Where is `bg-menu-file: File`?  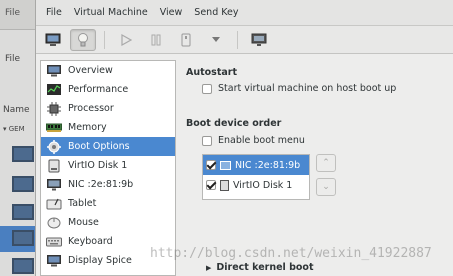 bg-menu-file: File is located at coordinates (12, 13).